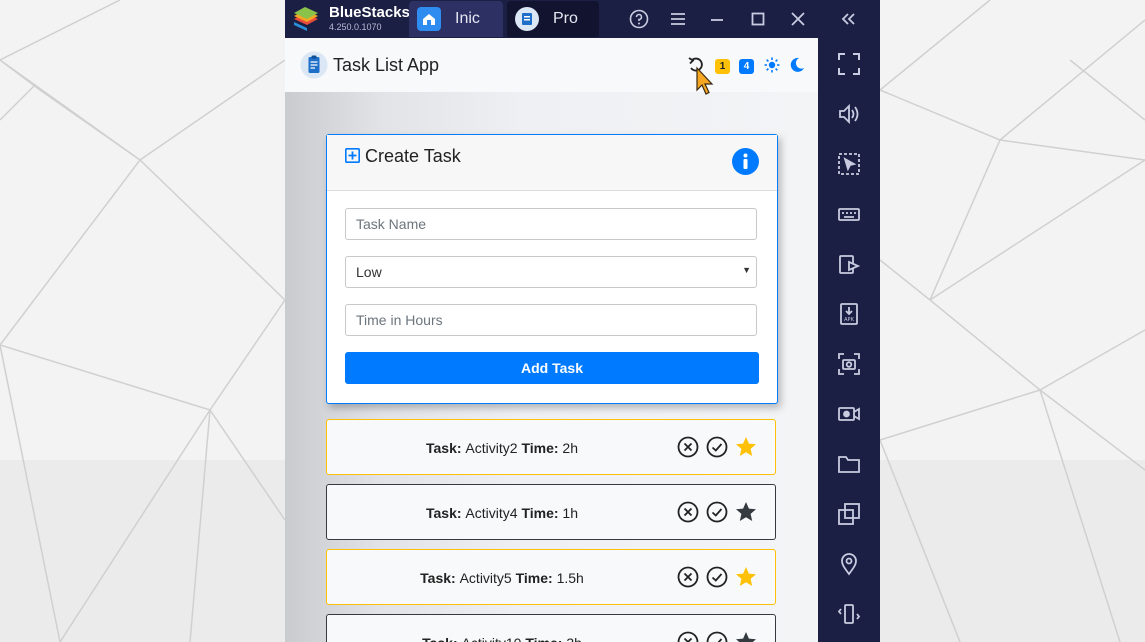 The height and width of the screenshot is (642, 1145). I want to click on task-text: Task: Activity4 Time: 1h, so click(502, 513).